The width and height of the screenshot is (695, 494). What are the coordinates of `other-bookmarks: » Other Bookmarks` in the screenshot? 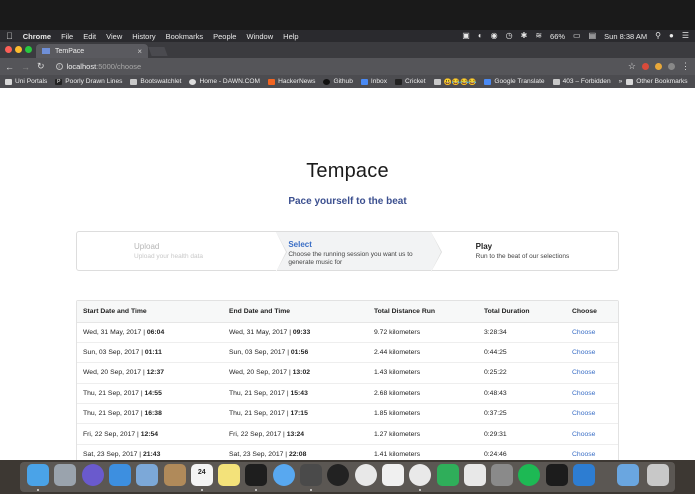 It's located at (653, 81).